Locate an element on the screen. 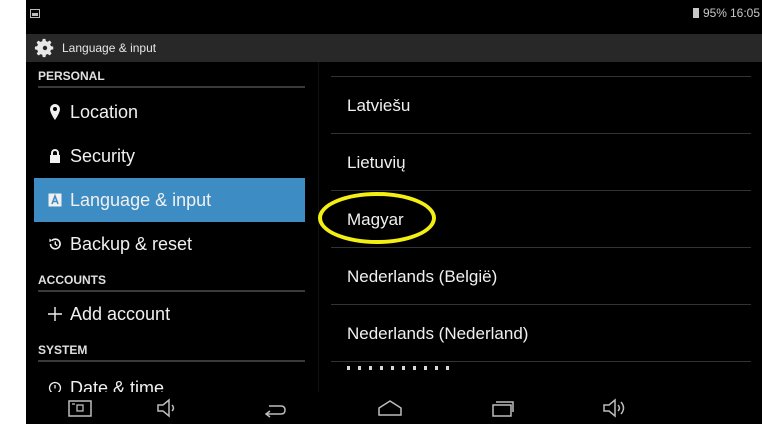  sidebar-item-label: Security is located at coordinates (103, 156).